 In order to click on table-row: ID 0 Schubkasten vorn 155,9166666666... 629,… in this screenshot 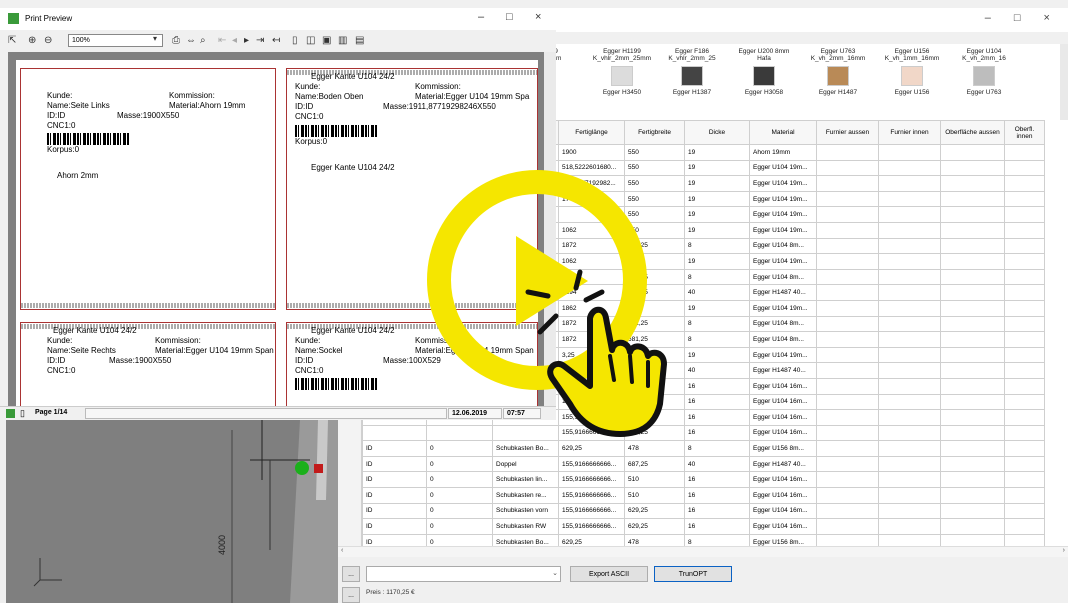, I will do `click(703, 511)`.